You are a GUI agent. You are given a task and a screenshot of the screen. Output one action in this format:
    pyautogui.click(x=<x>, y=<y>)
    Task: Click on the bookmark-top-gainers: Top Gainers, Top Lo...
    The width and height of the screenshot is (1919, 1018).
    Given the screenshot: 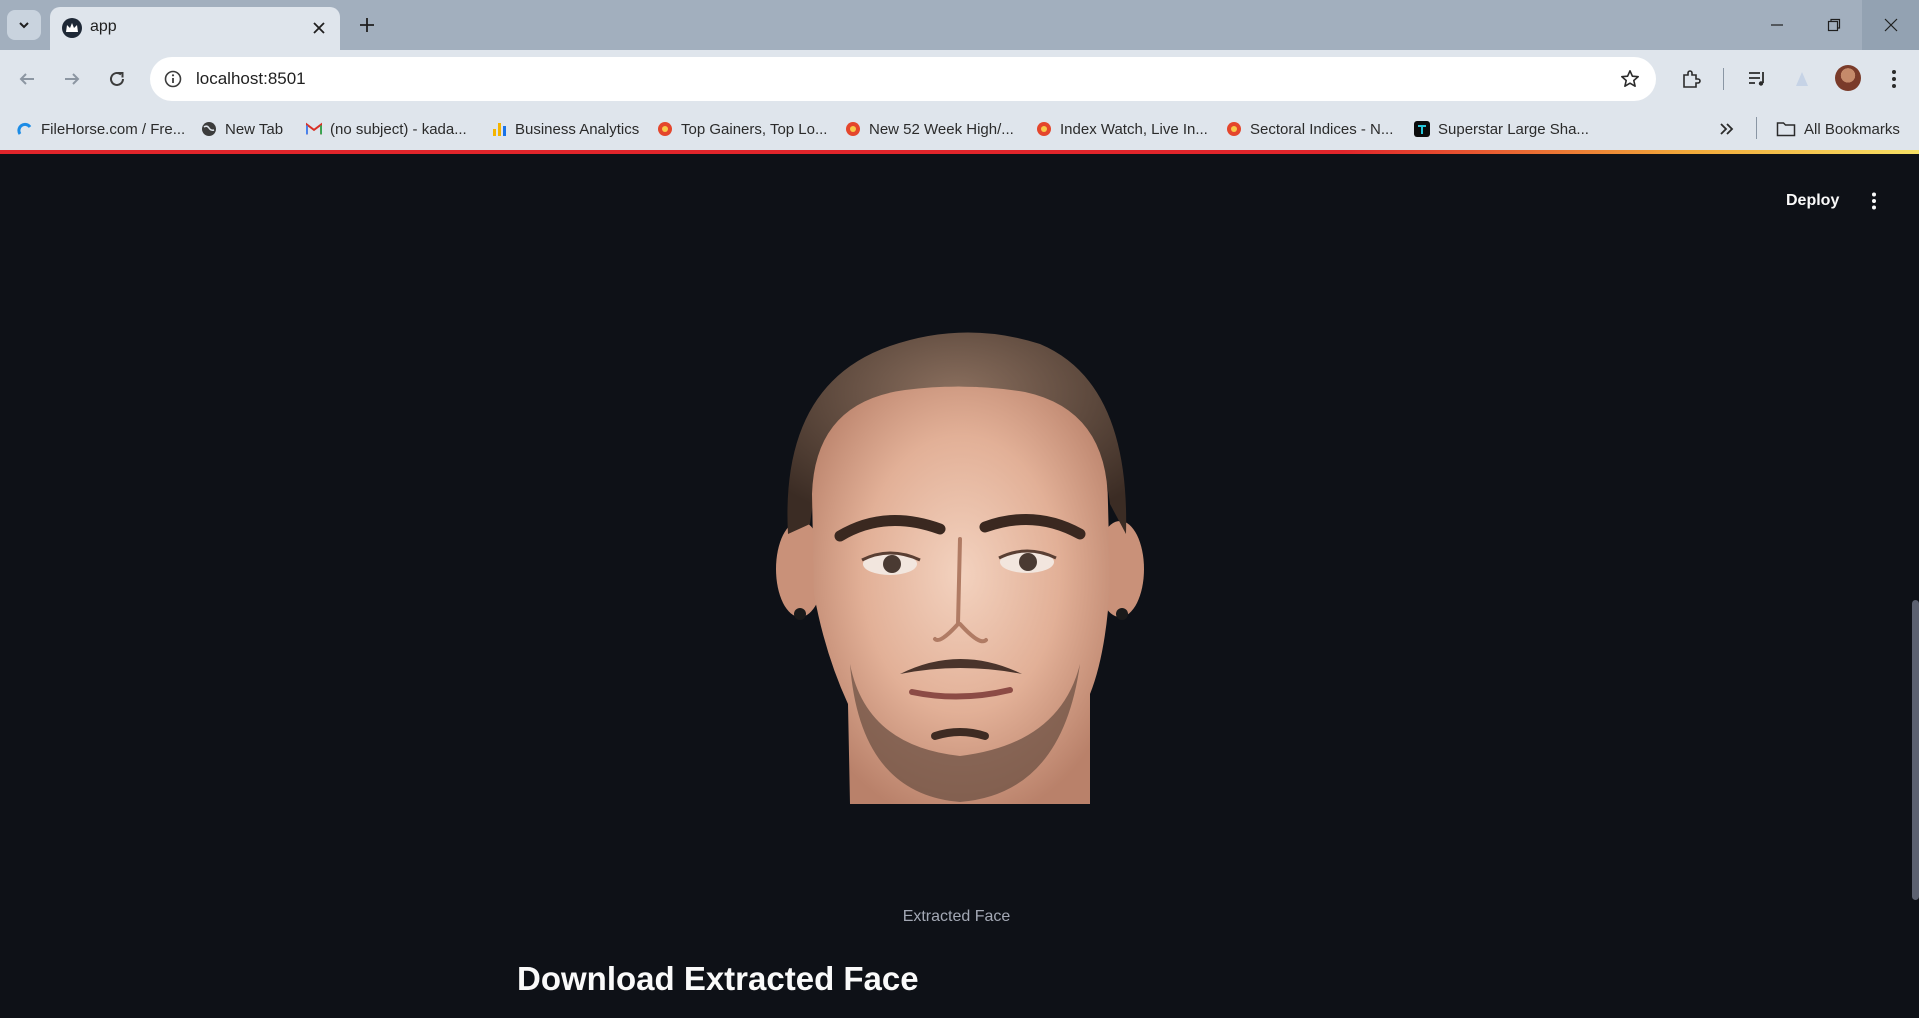 What is the action you would take?
    pyautogui.click(x=742, y=129)
    